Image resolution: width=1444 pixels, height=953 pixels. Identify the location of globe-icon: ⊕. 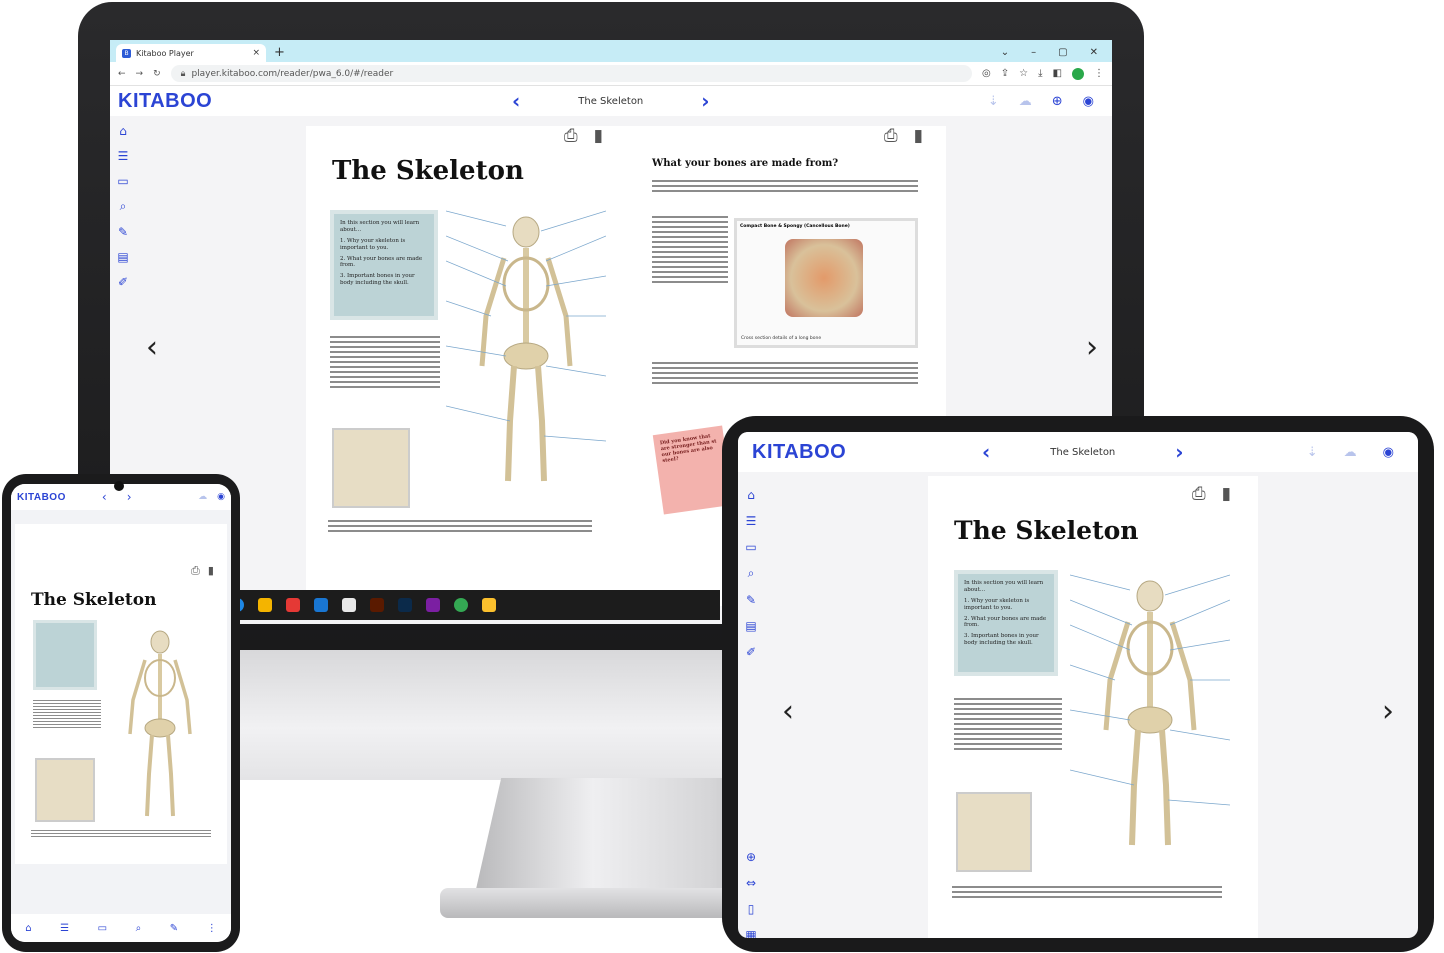
(1057, 101).